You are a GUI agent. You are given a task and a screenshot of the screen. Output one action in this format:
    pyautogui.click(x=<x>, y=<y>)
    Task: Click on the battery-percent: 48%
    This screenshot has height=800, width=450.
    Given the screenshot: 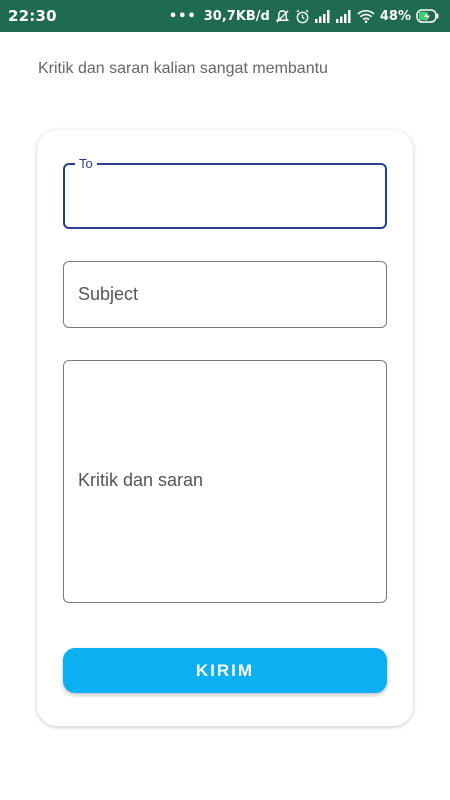 What is the action you would take?
    pyautogui.click(x=395, y=16)
    